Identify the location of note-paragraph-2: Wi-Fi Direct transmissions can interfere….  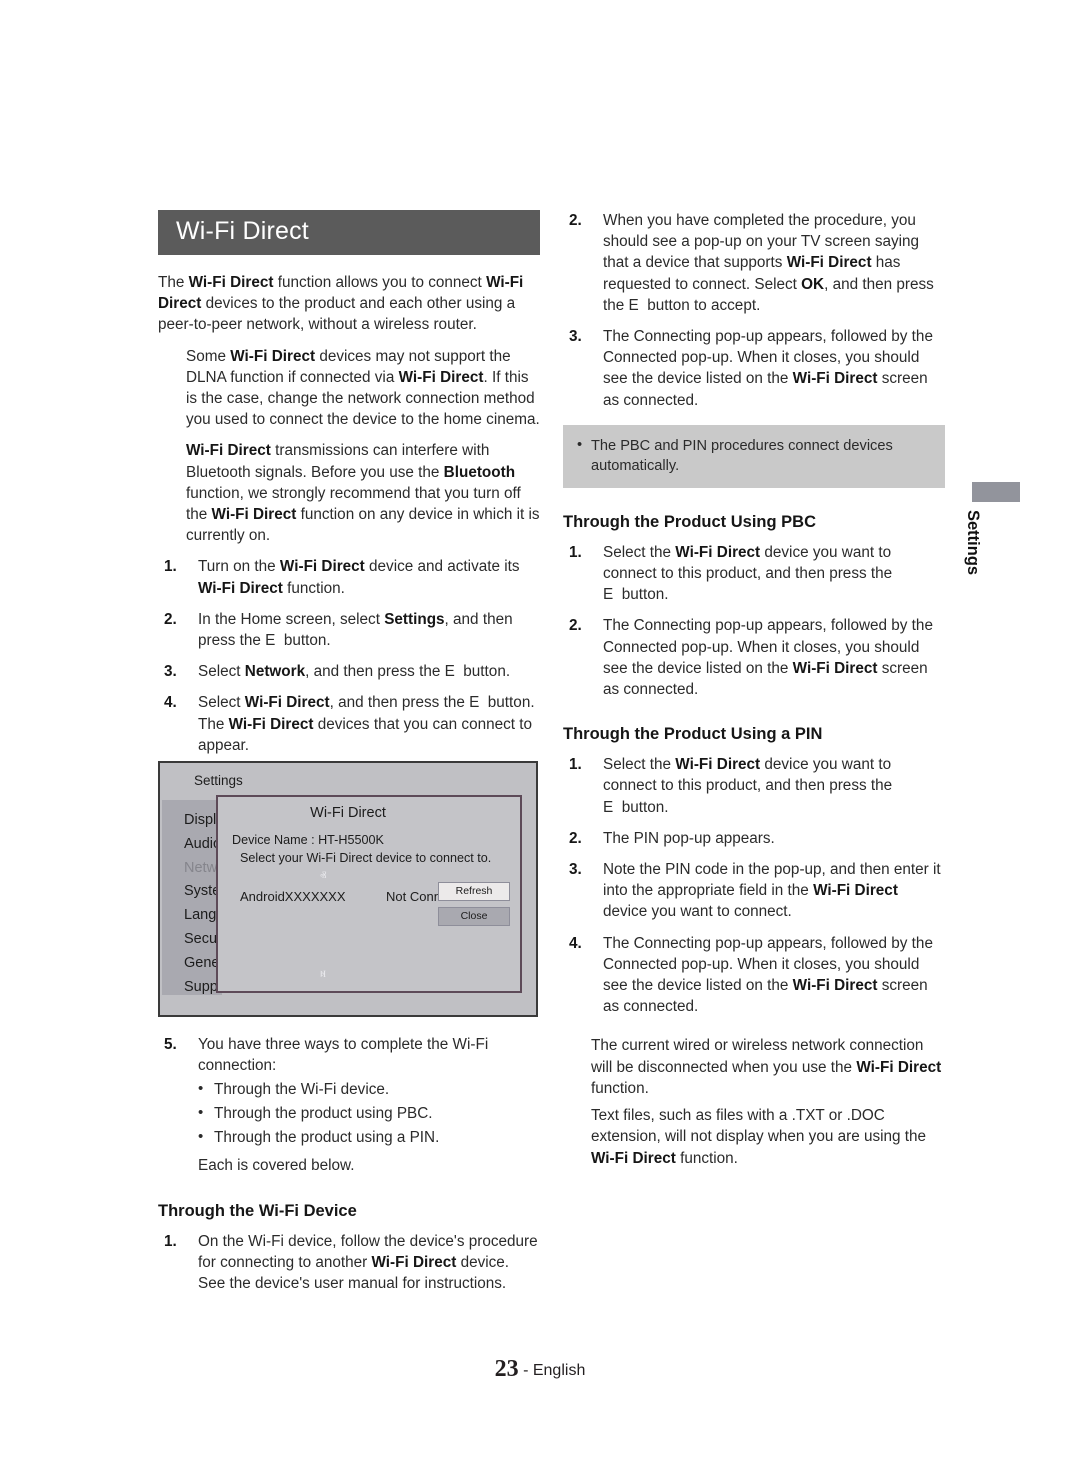
(363, 493).